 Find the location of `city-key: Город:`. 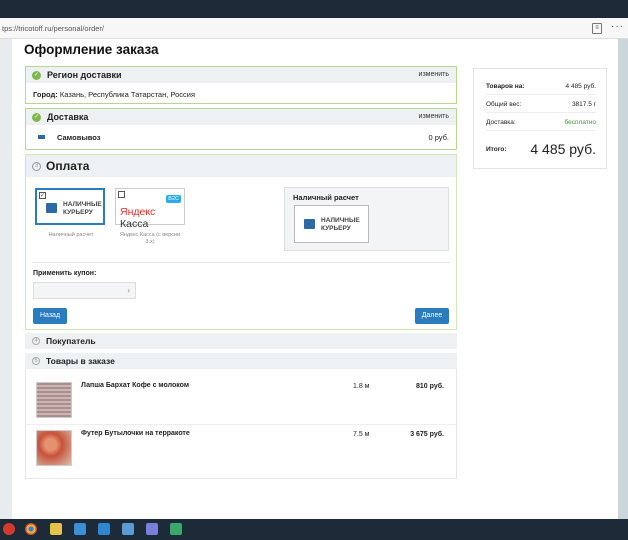

city-key: Город: is located at coordinates (45, 94).